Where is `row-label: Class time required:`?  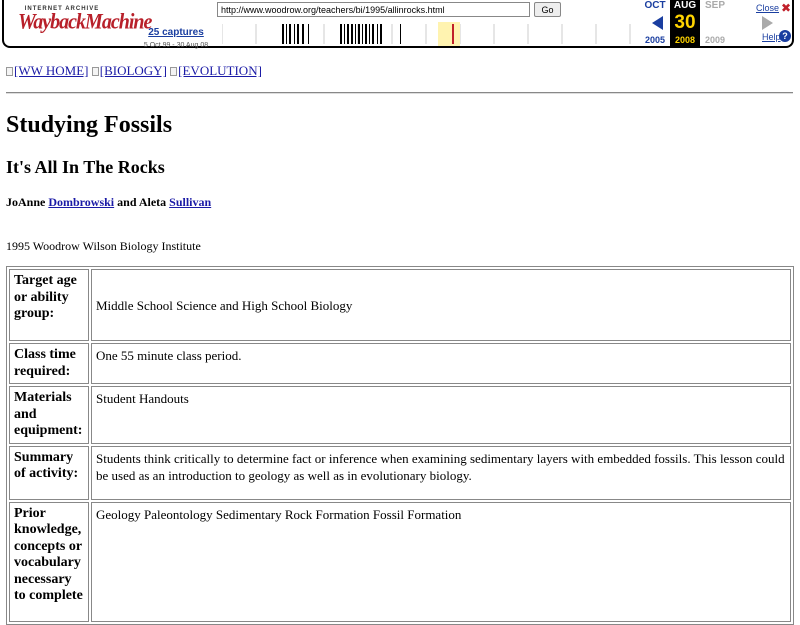 row-label: Class time required: is located at coordinates (49, 363).